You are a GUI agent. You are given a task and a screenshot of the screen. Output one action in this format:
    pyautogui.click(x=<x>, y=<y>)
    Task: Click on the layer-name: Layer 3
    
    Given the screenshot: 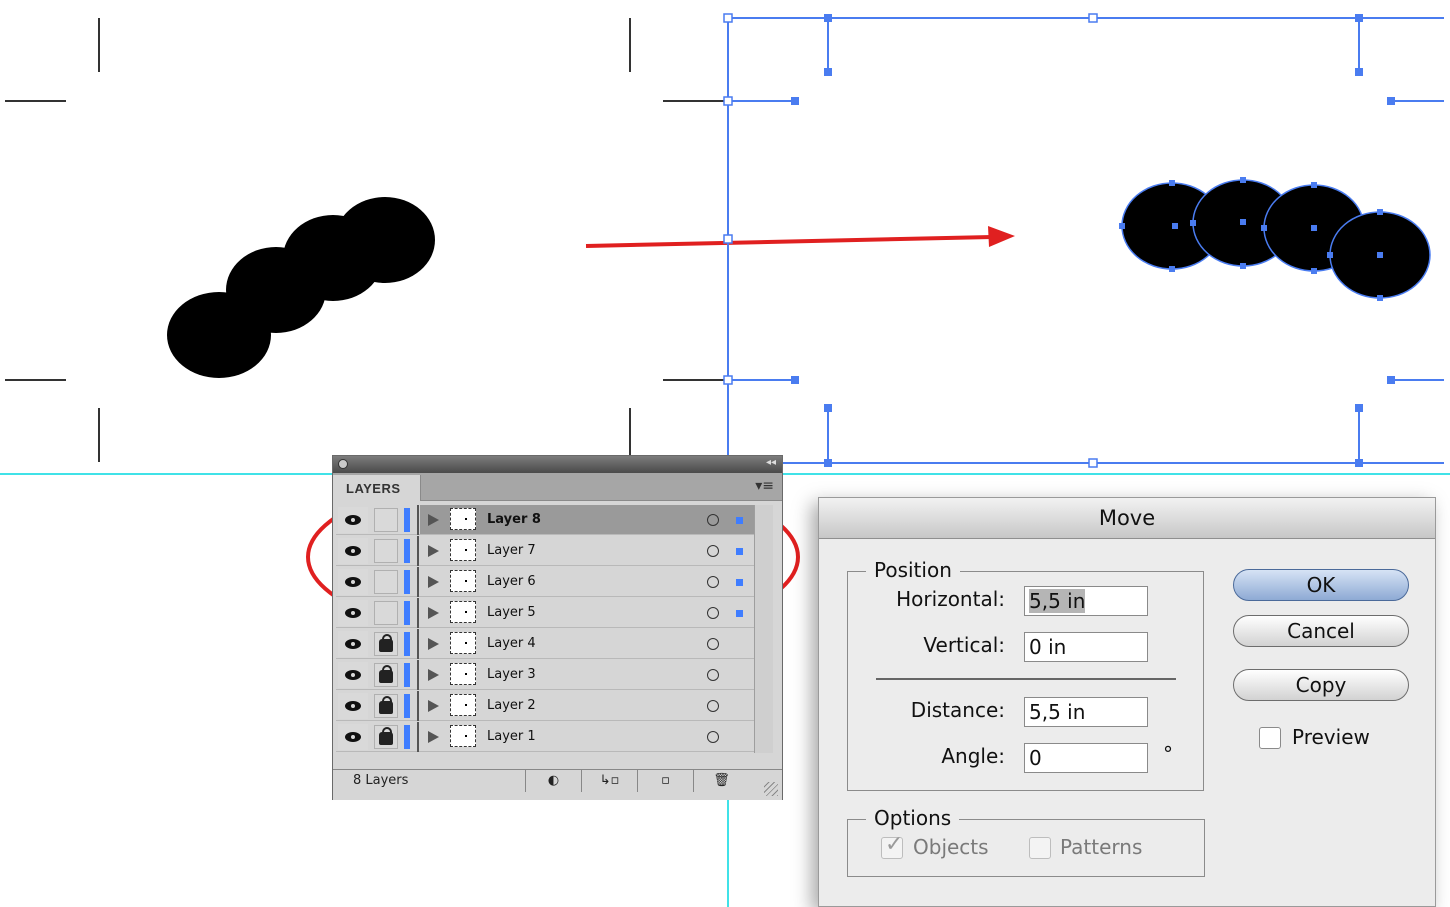 What is the action you would take?
    pyautogui.click(x=511, y=674)
    